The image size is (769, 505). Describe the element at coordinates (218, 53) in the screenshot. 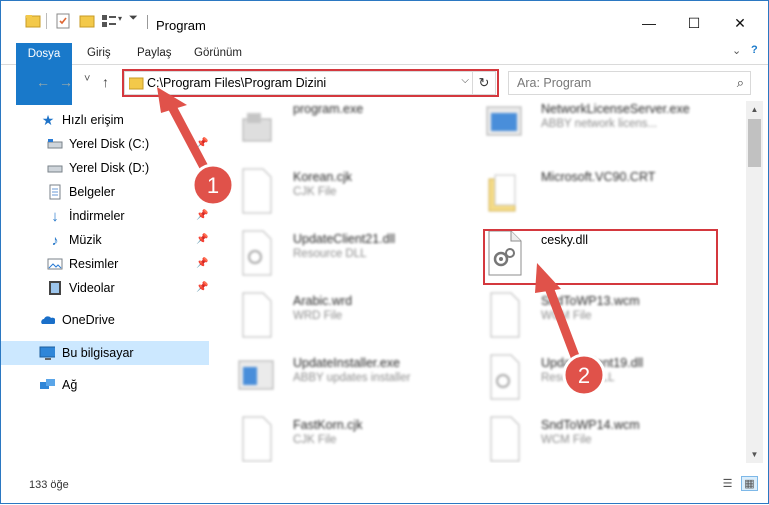

I see `tab-view: Görünüm` at that location.